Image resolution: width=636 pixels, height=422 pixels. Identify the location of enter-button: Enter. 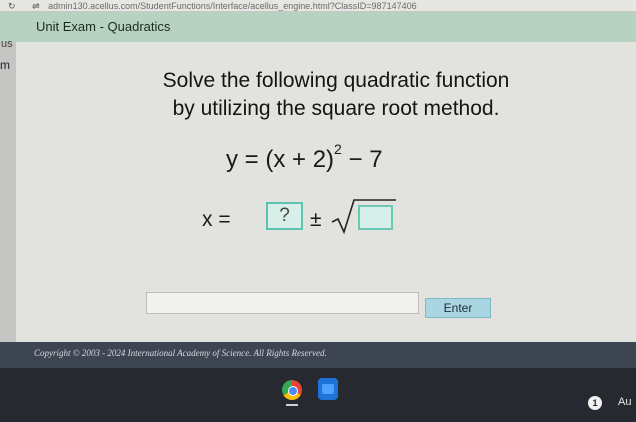
(458, 308).